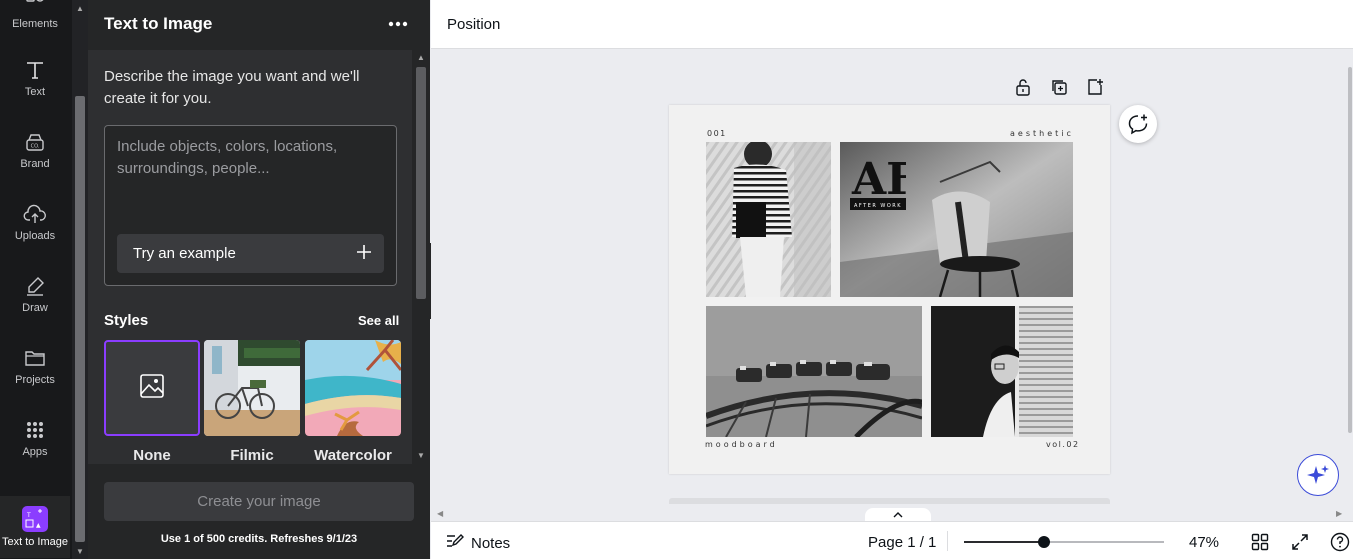 The image size is (1353, 559). I want to click on page-indicator: Page 1 / 1, so click(902, 542).